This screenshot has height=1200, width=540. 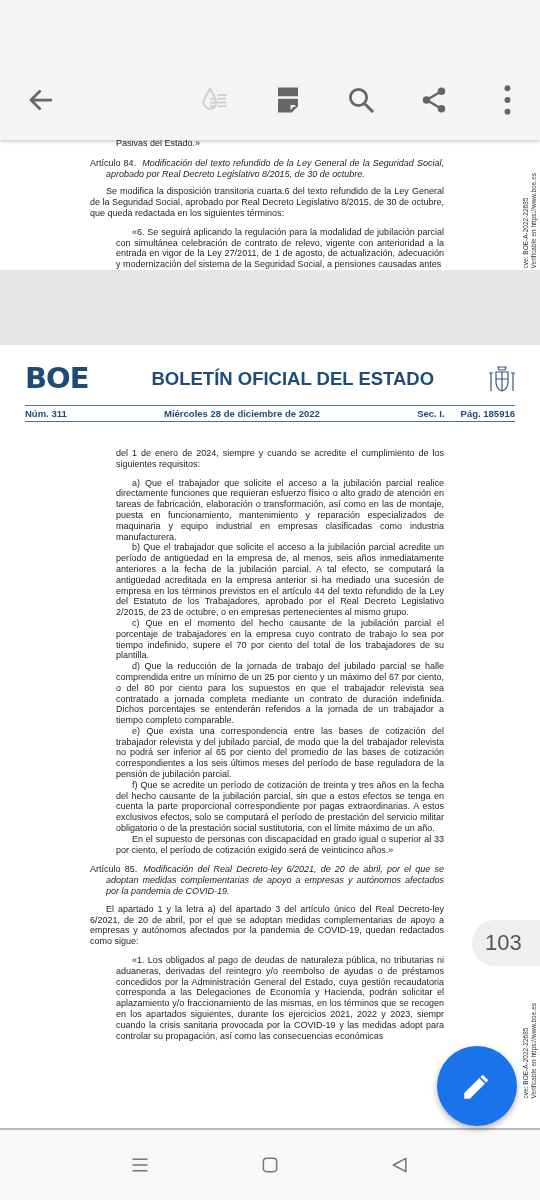 I want to click on section-label: Sec. I., so click(x=431, y=413).